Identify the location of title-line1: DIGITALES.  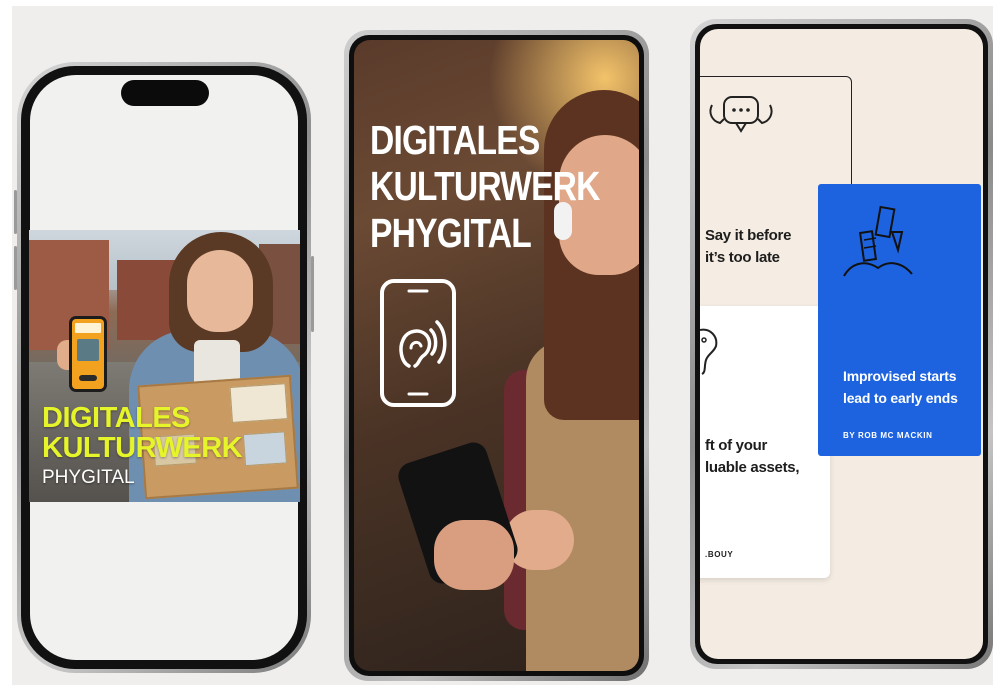
(455, 140).